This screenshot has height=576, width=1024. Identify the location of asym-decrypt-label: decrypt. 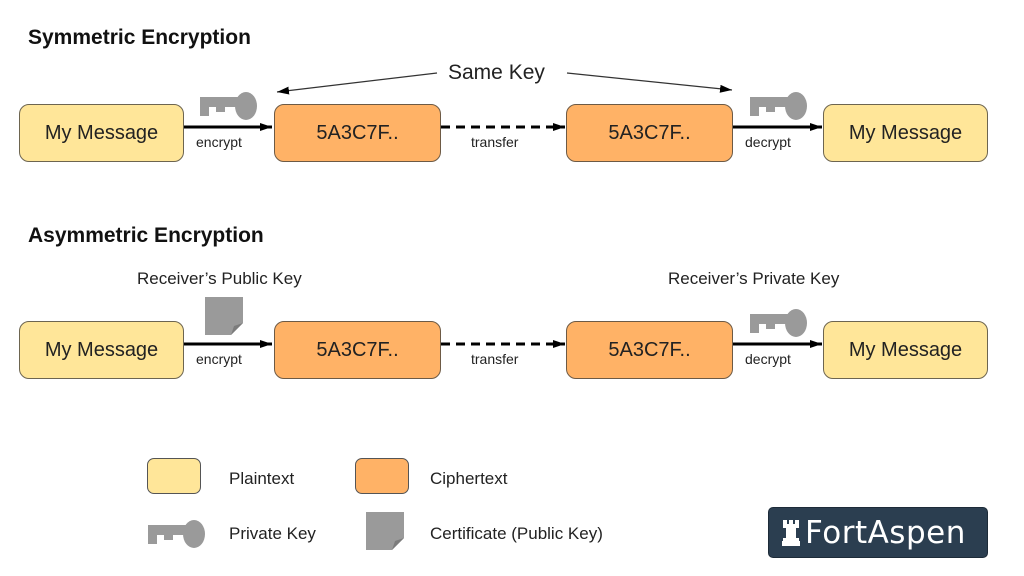
(768, 359).